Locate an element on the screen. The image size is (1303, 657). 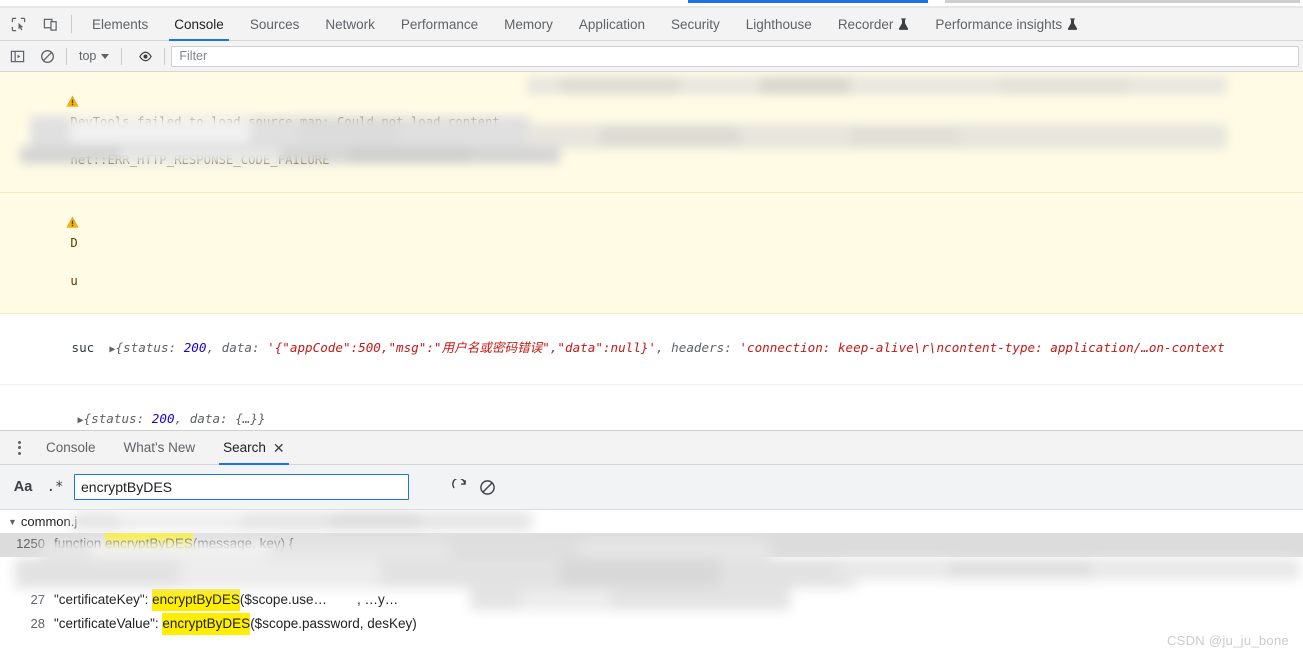
tab-network: Network is located at coordinates (350, 24).